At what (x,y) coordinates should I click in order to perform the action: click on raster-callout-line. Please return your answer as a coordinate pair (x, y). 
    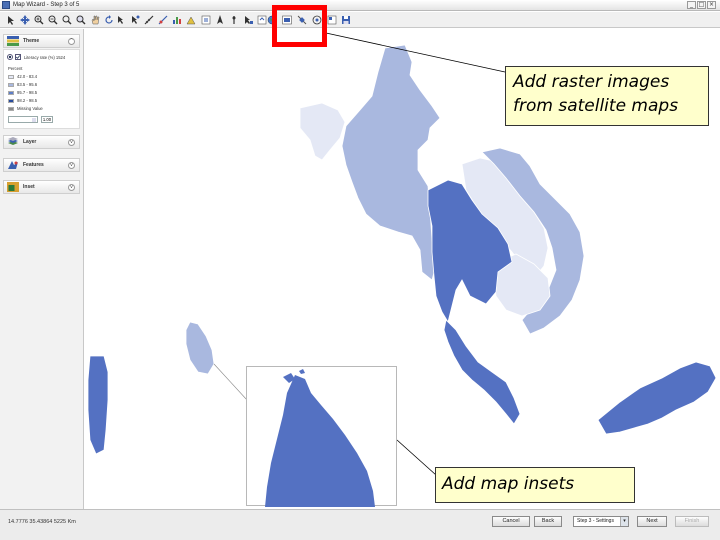
    Looking at the image, I should click on (415, 52).